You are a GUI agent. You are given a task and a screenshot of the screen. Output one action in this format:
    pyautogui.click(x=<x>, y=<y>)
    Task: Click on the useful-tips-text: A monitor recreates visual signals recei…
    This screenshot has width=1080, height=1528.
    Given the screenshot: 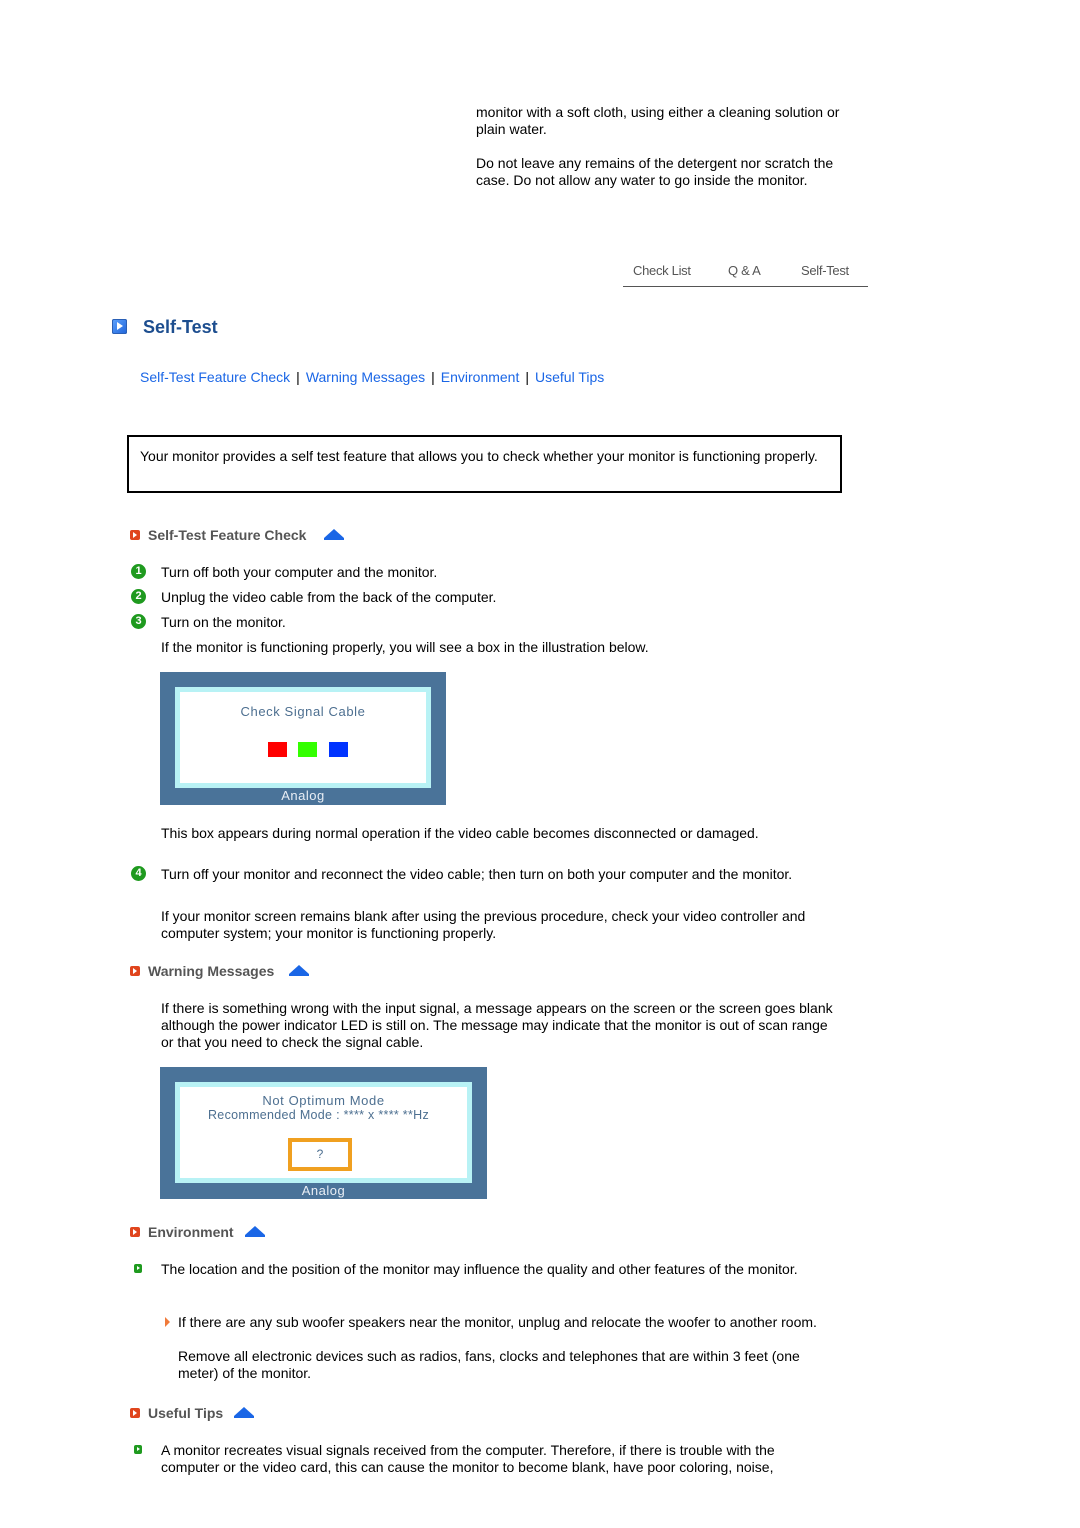 What is the action you would take?
    pyautogui.click(x=468, y=1458)
    